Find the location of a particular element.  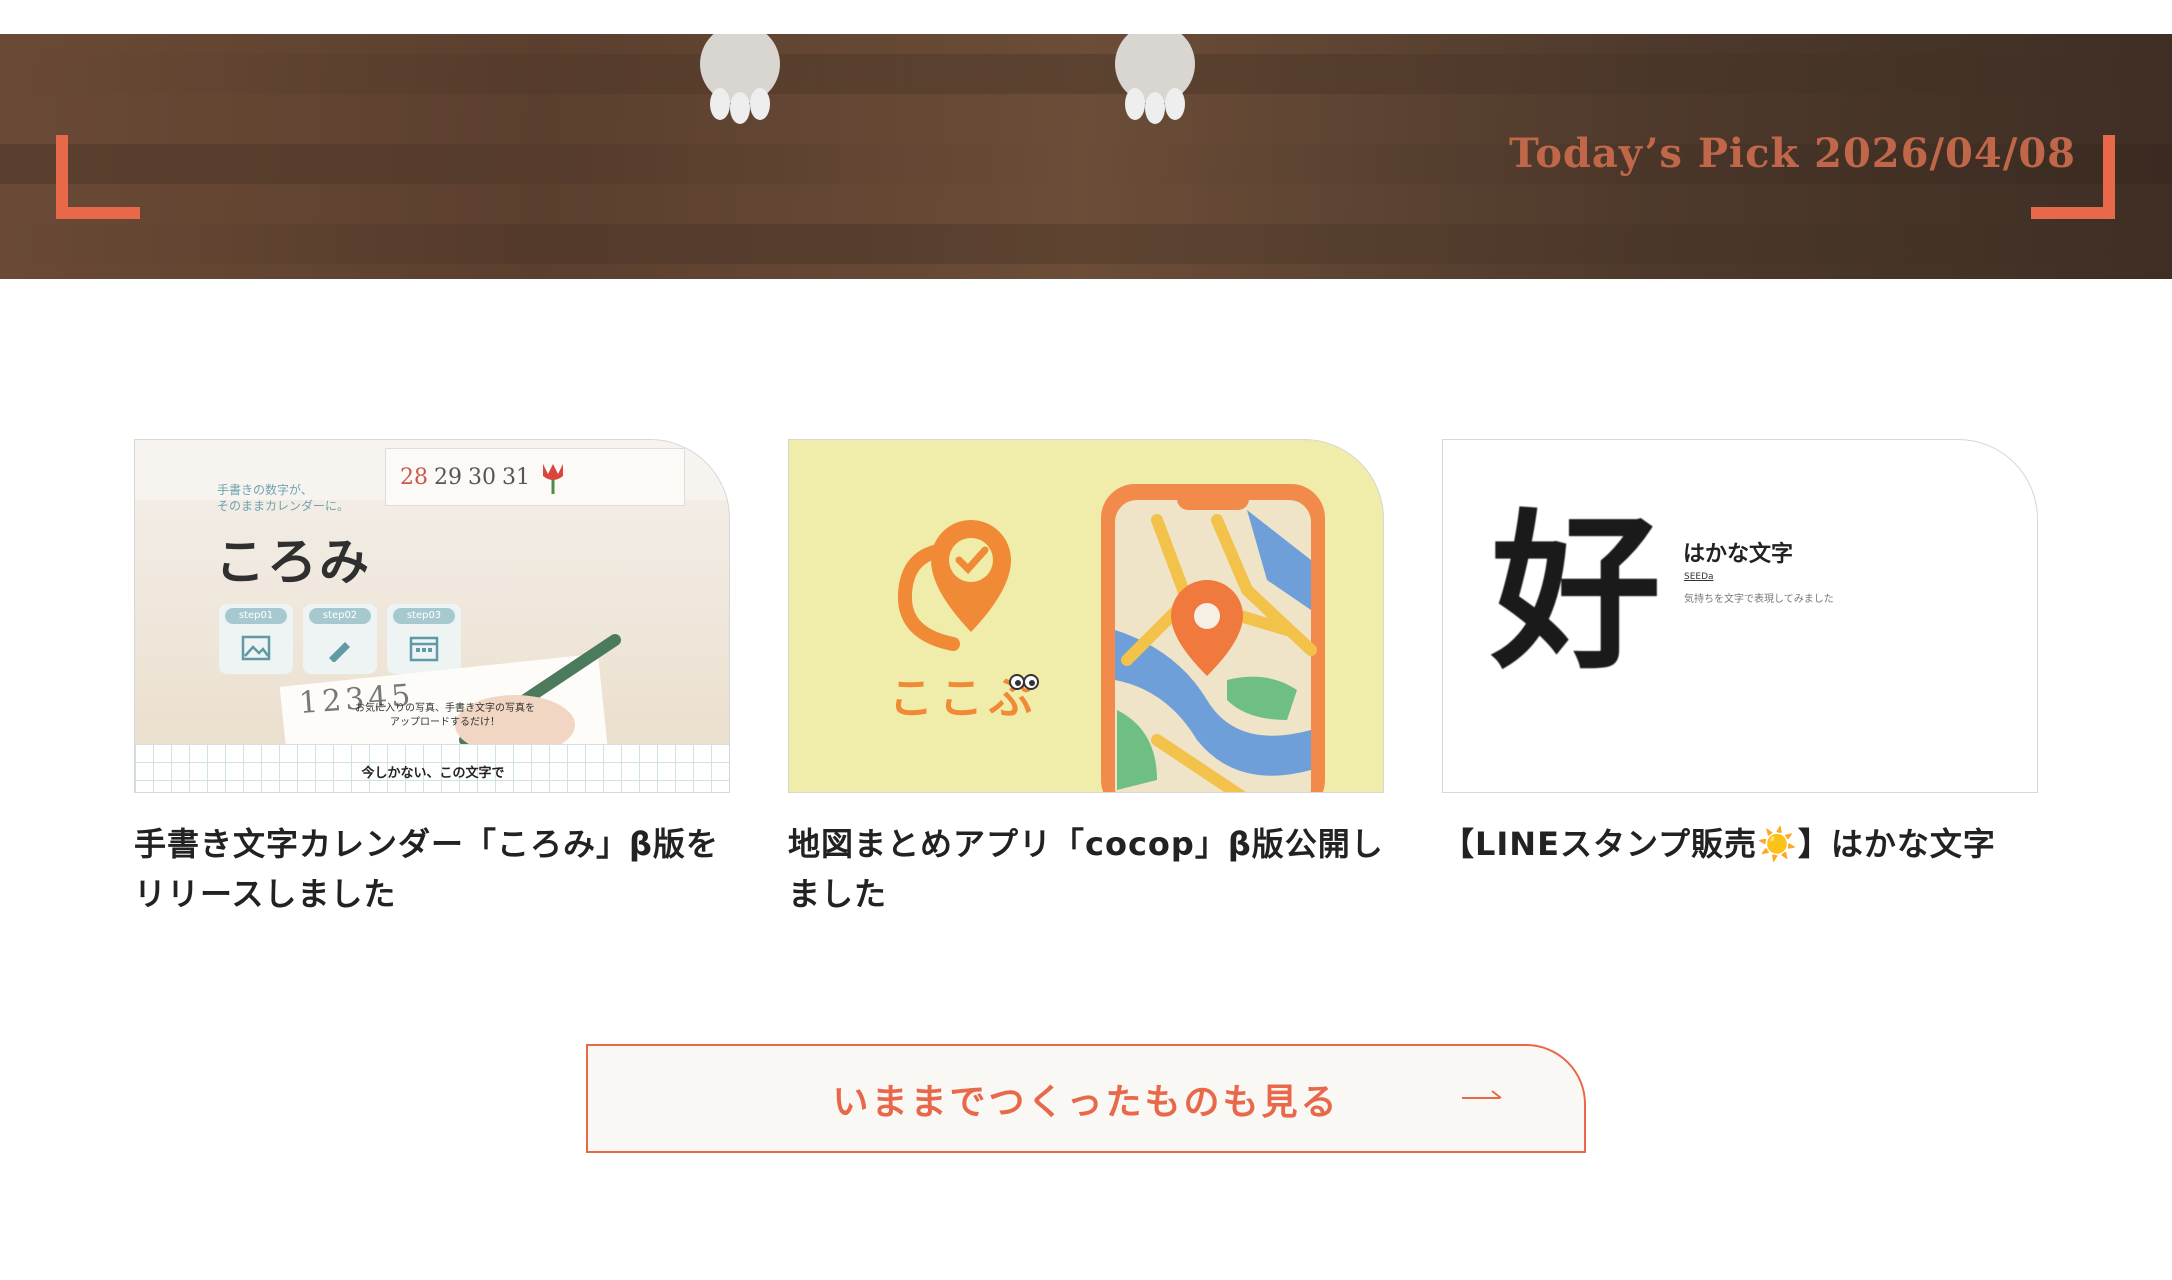

step-card: step01 is located at coordinates (256, 639).